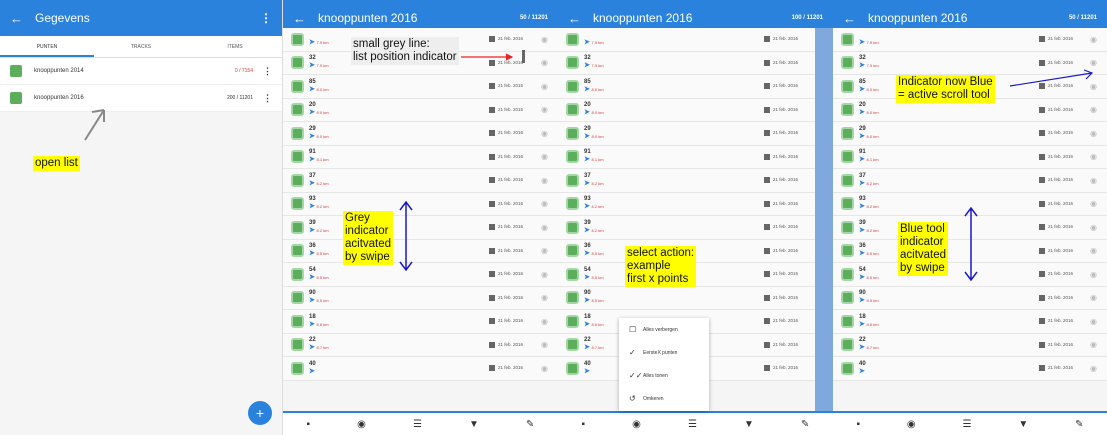 The height and width of the screenshot is (435, 1107). I want to click on tab-tracks: TRACKS, so click(141, 46).